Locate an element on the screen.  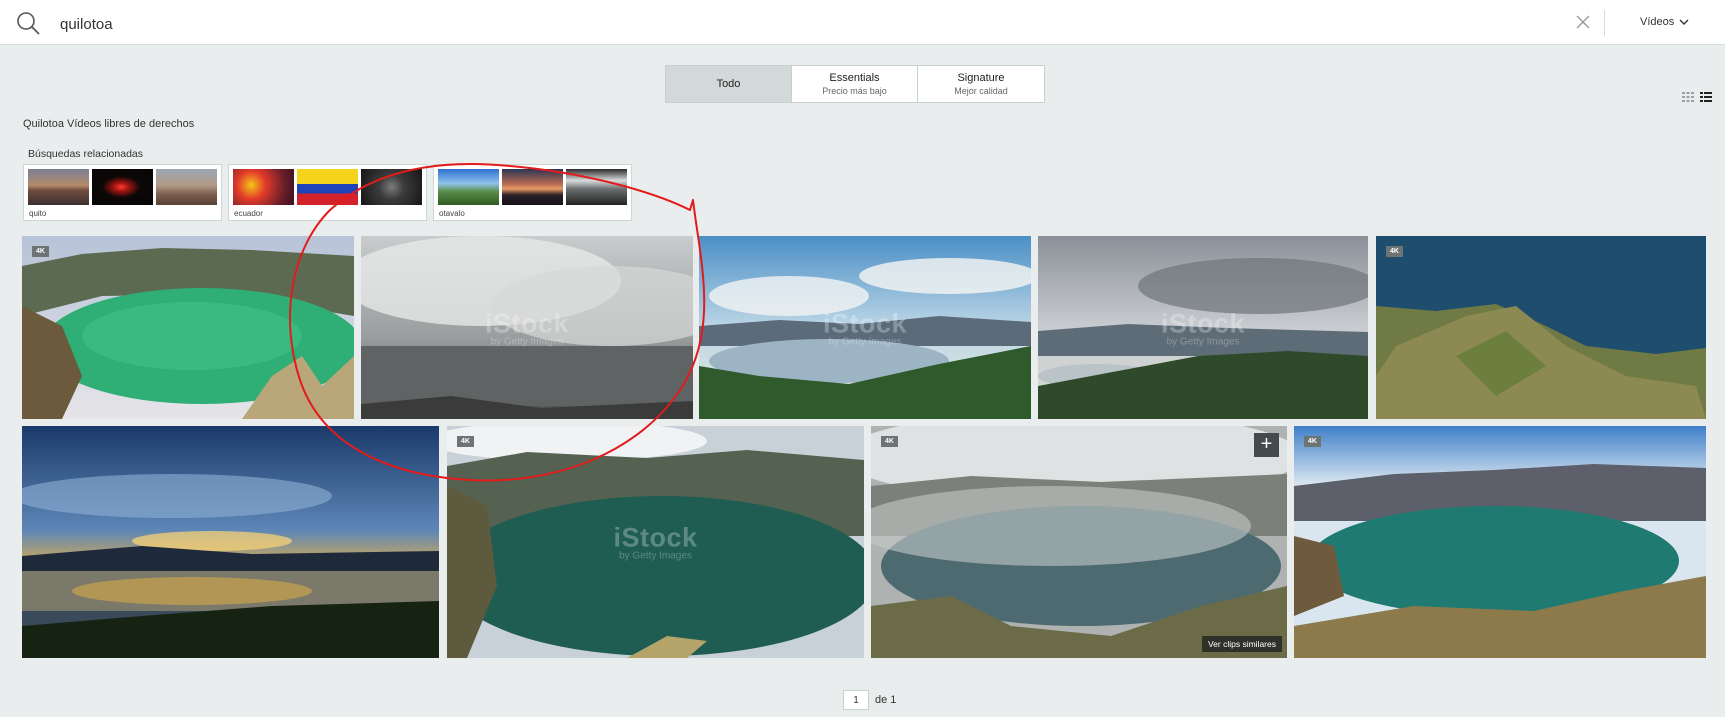
related-search-ecuador: ecuador is located at coordinates (327, 192).